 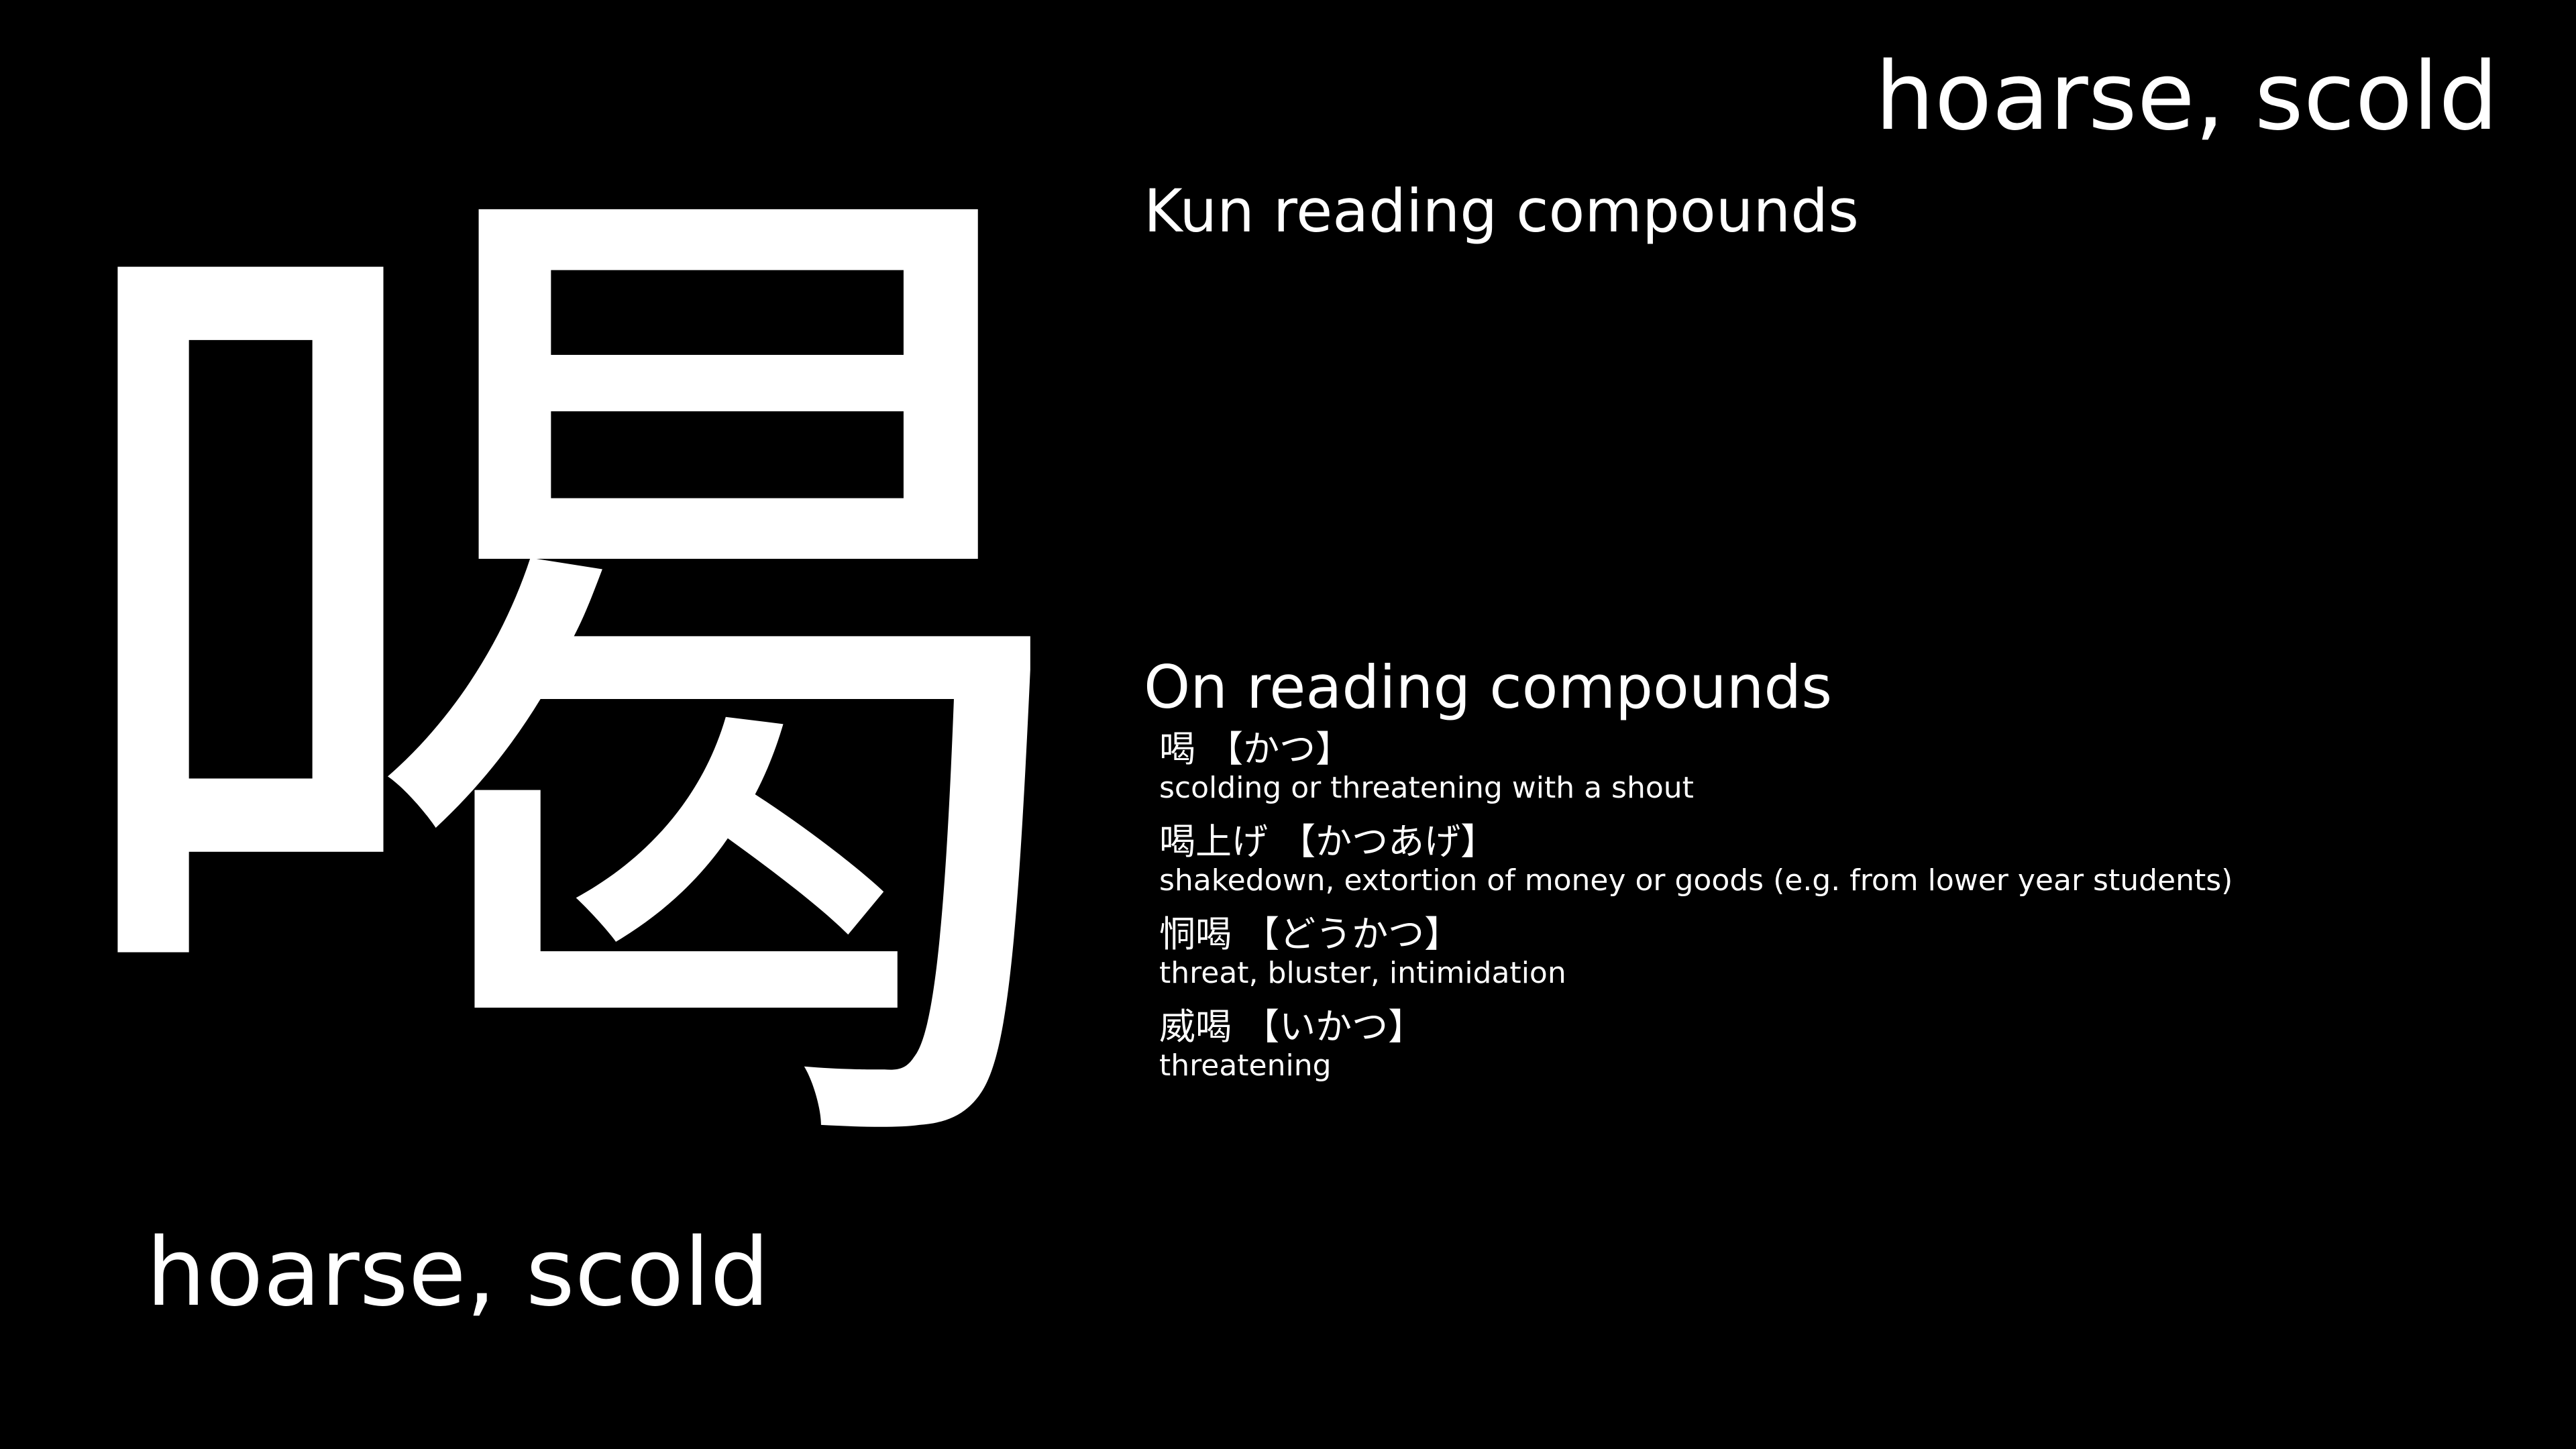 I want to click on on-reading-heading: On reading compounds, so click(x=1488, y=687).